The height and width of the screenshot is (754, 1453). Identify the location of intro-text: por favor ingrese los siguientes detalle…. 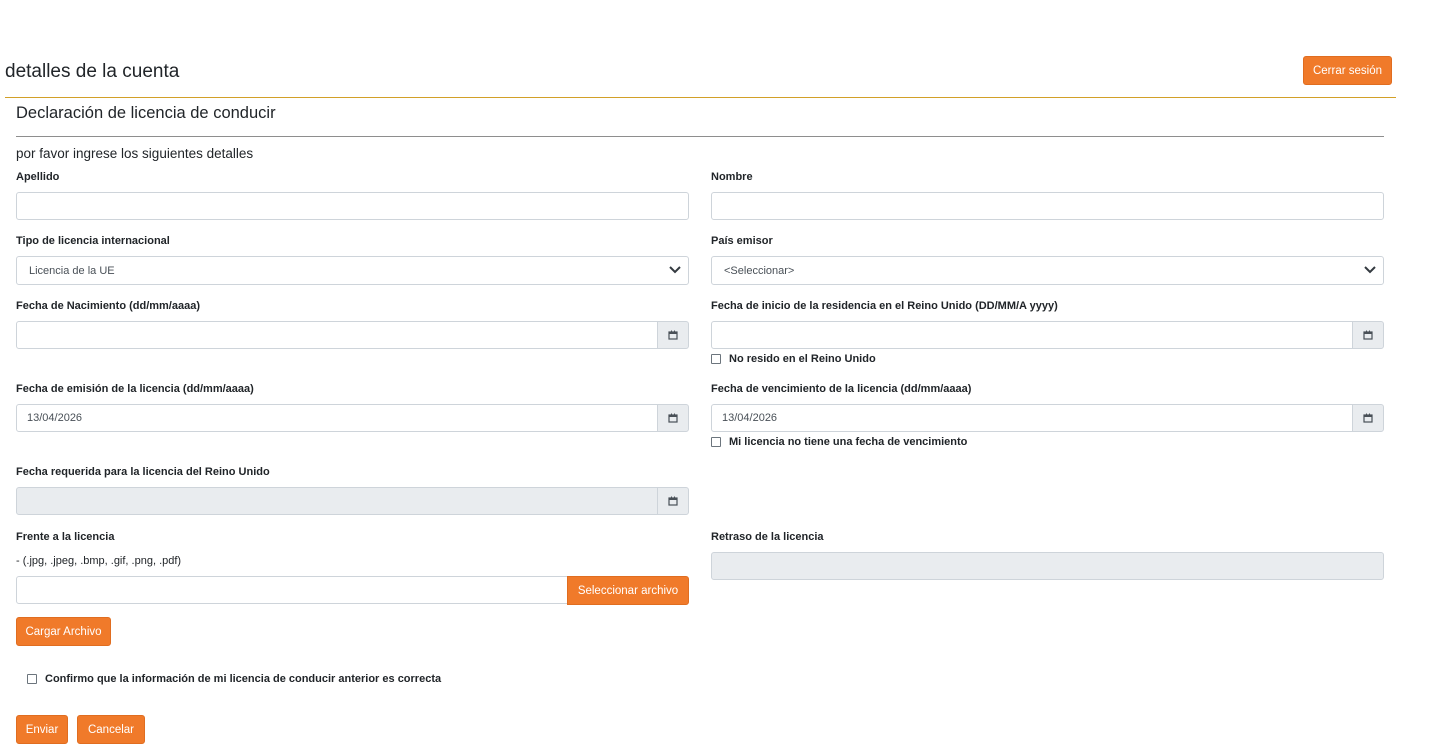
(135, 153).